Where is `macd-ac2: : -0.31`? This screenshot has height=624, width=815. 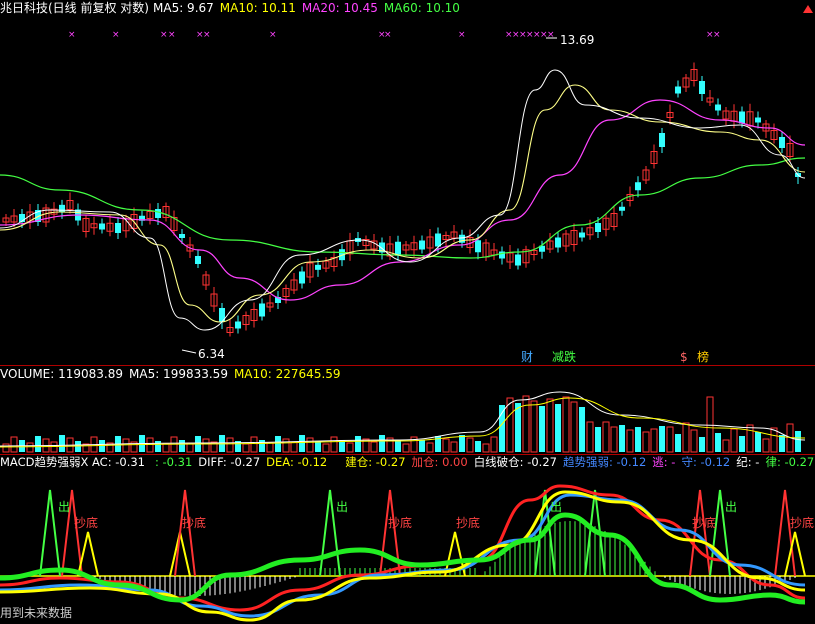
macd-ac2: : -0.31 is located at coordinates (174, 462).